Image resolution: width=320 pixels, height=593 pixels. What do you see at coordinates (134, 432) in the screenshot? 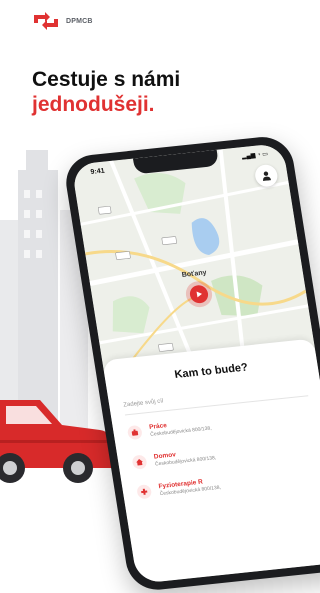
I see `briefcase-icon` at bounding box center [134, 432].